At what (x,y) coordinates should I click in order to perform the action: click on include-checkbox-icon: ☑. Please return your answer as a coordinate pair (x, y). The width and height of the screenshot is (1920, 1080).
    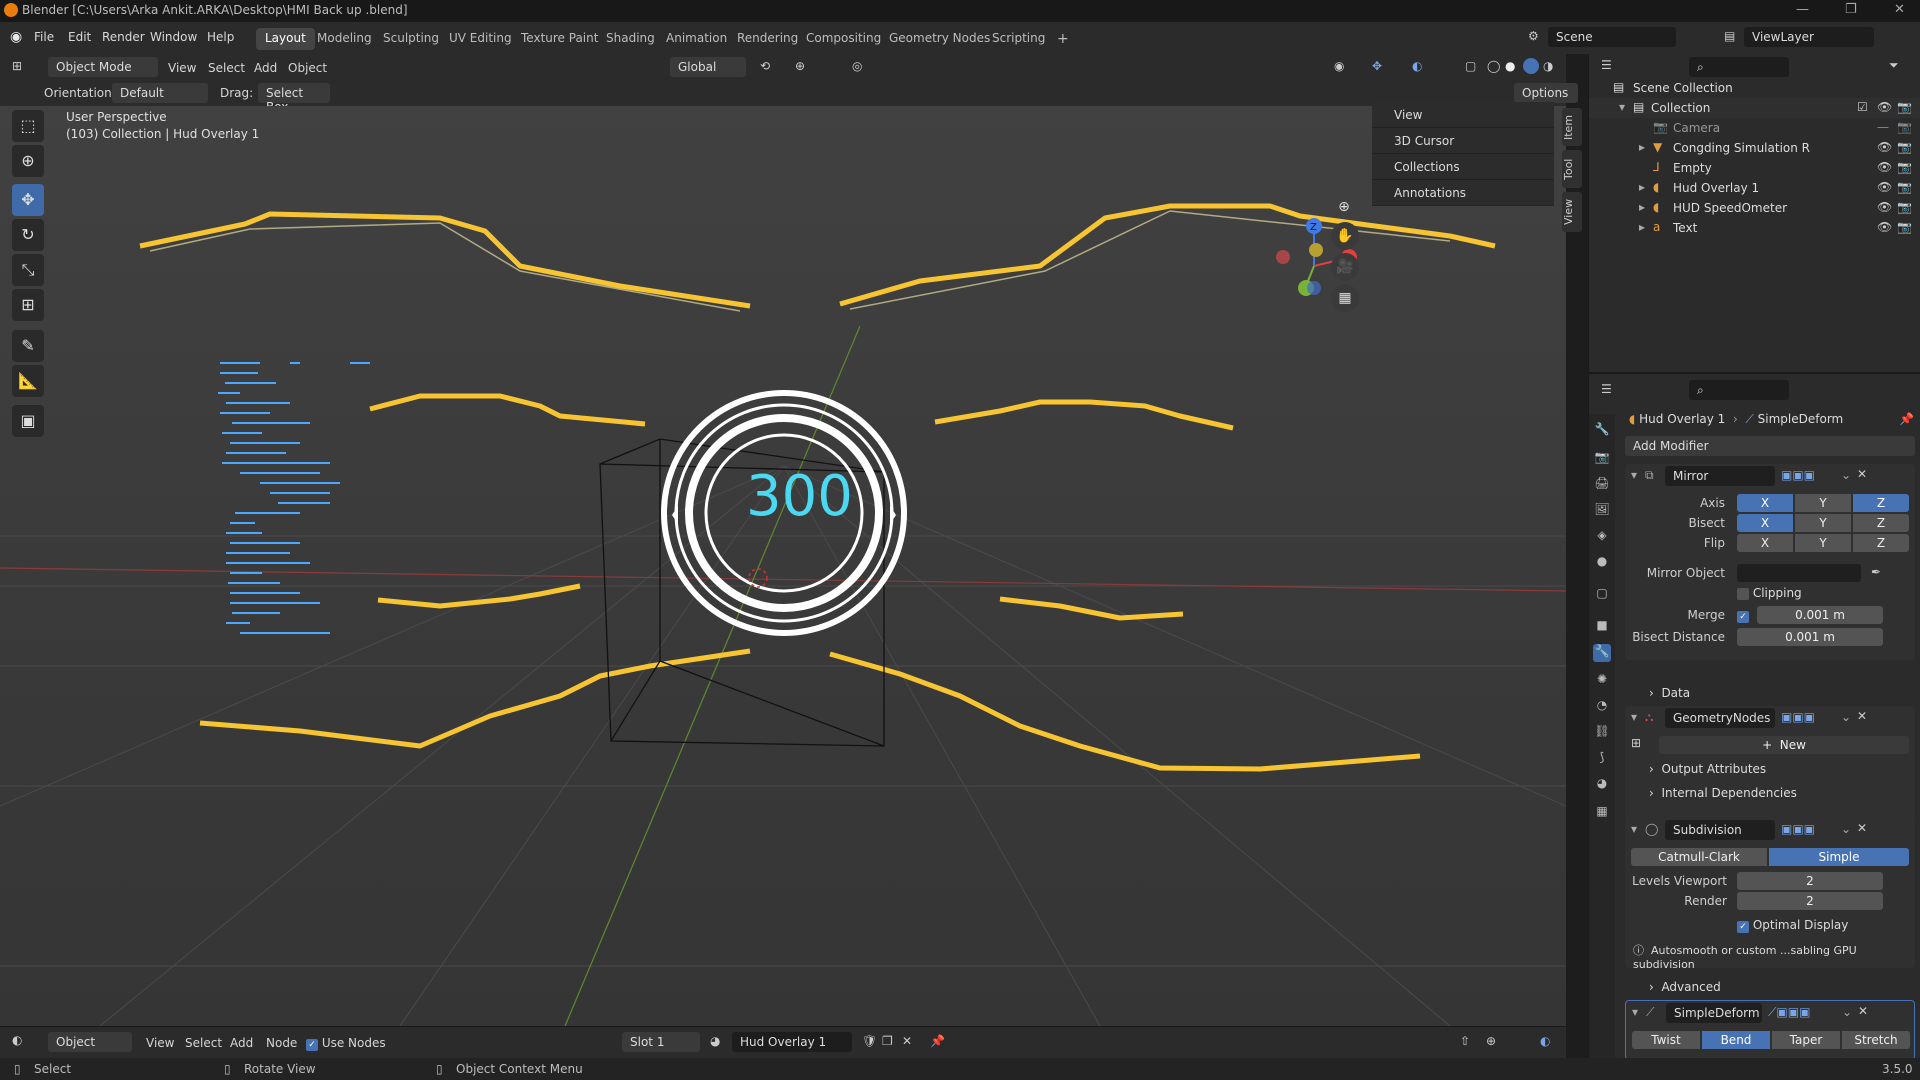
    Looking at the image, I should click on (1862, 107).